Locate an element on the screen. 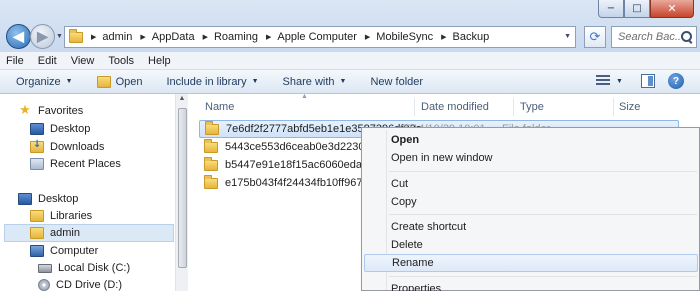 Image resolution: width=700 pixels, height=291 pixels. close-icon: ✕ is located at coordinates (672, 8).